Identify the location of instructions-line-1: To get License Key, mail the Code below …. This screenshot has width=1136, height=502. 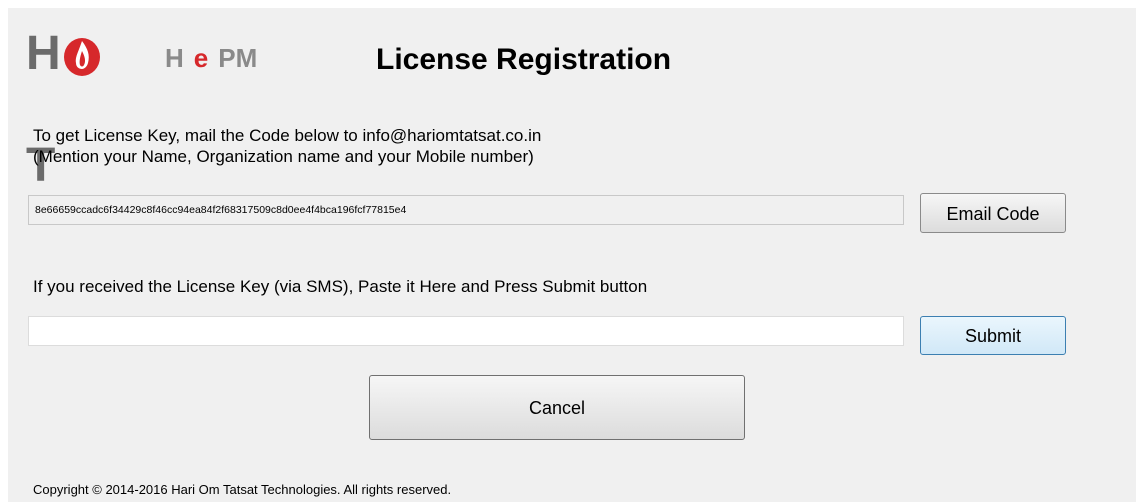
(287, 135).